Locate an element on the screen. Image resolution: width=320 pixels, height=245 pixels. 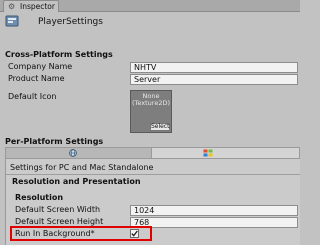
select-texture-button: Select is located at coordinates (160, 127).